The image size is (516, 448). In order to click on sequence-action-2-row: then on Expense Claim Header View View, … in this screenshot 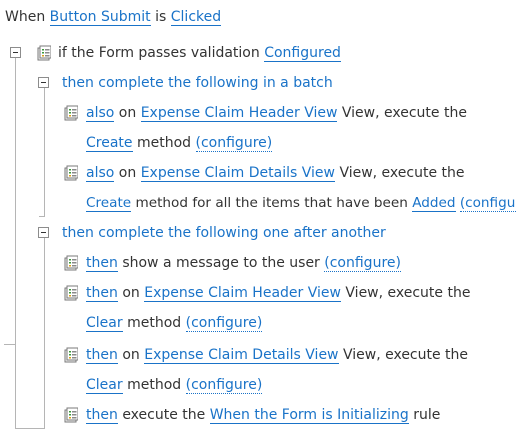, I will do `click(278, 293)`.